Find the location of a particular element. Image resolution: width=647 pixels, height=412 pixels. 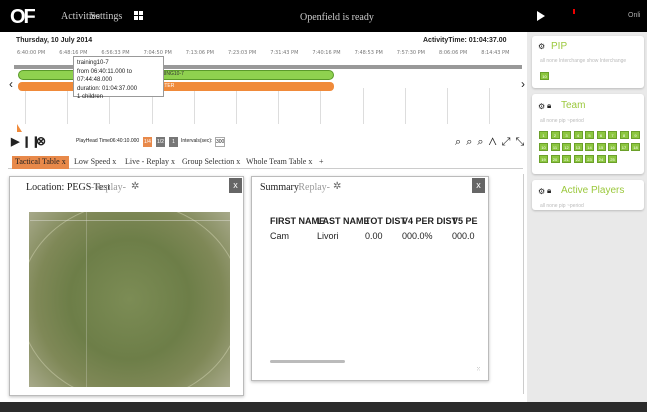

play-button: ▶ is located at coordinates (15, 141).